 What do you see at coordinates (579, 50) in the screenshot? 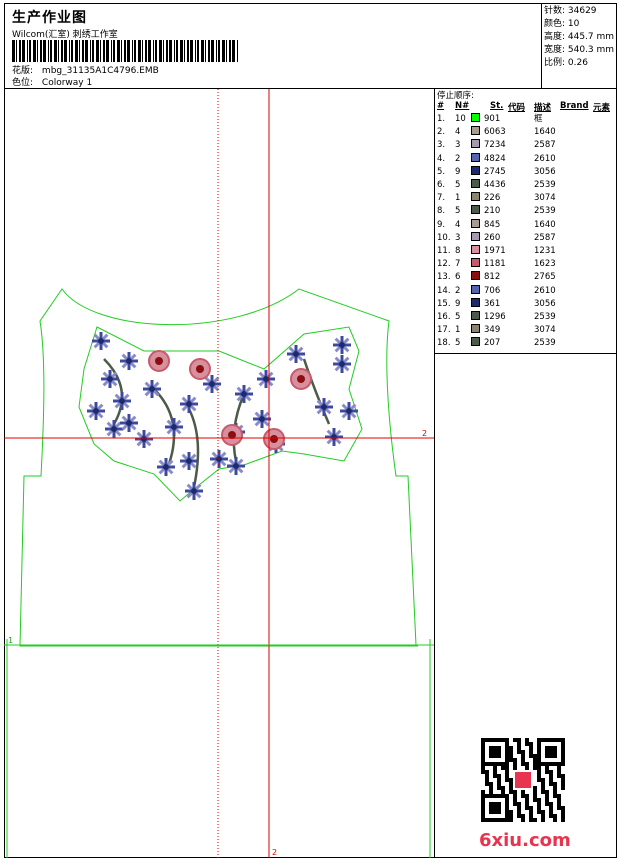
I see `design-width: 宽度: 540.3 mm` at bounding box center [579, 50].